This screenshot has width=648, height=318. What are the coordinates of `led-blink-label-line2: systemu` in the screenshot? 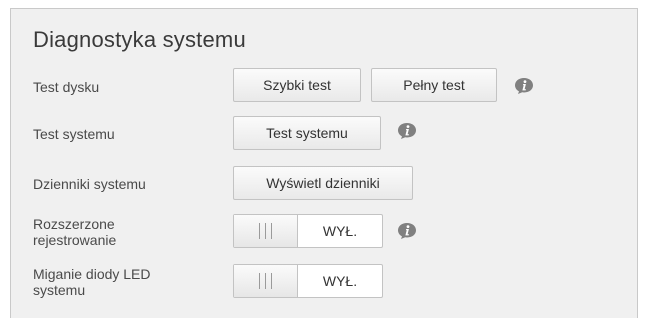 It's located at (59, 290).